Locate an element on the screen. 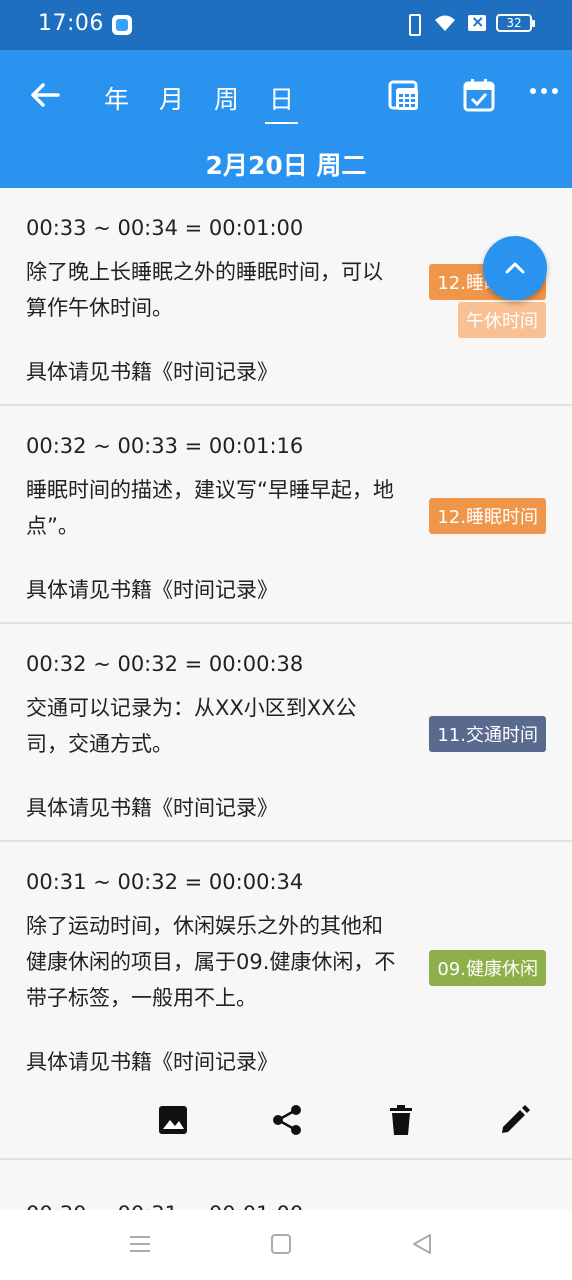  status-bar: 17:06 32 is located at coordinates (286, 25).